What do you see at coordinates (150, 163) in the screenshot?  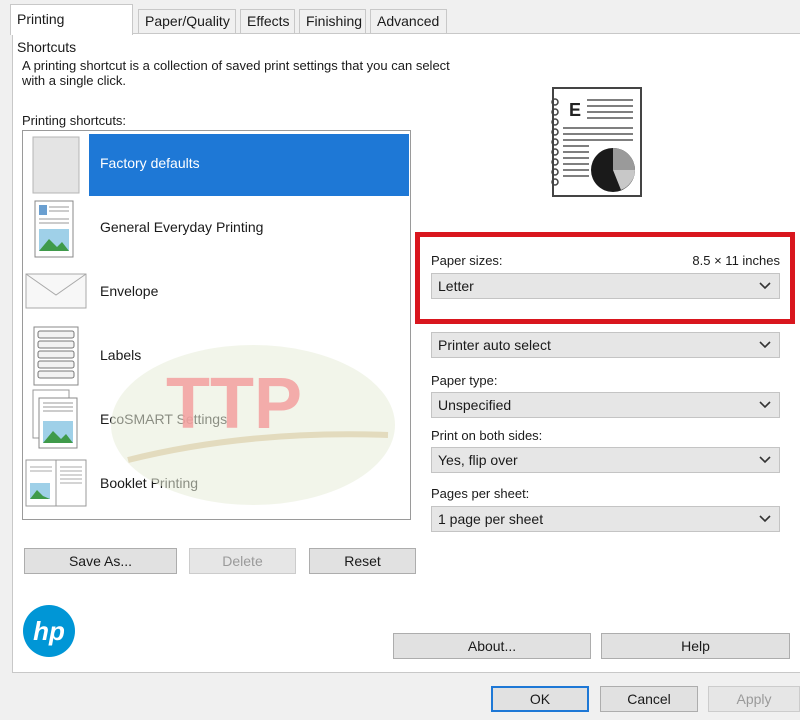 I see `shortcut-label: Factory defaults` at bounding box center [150, 163].